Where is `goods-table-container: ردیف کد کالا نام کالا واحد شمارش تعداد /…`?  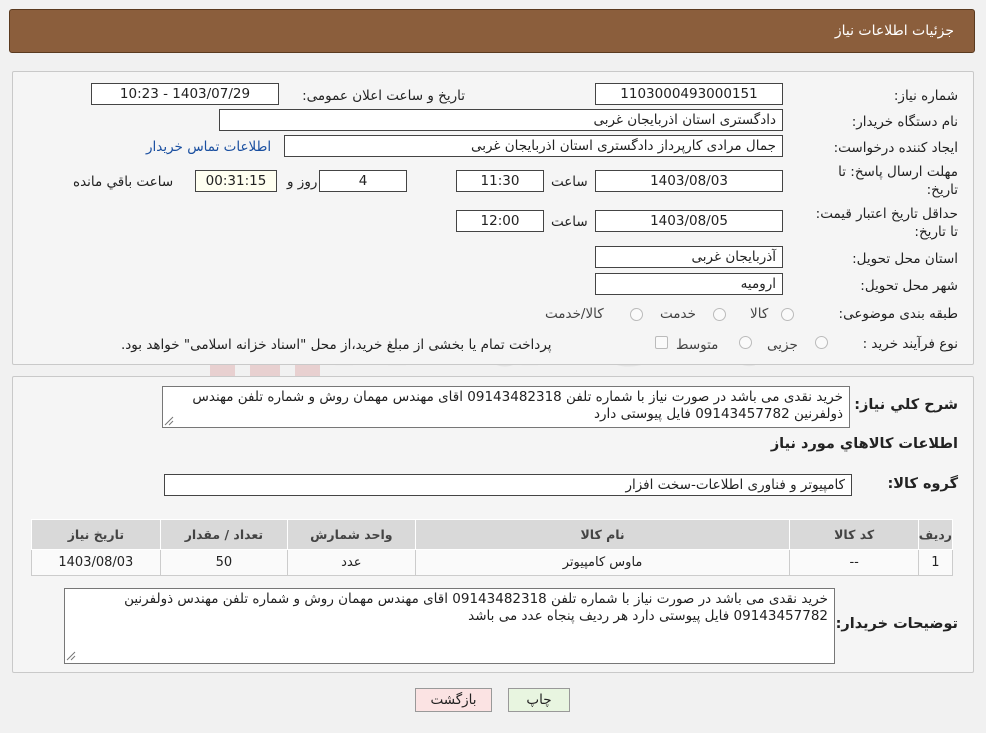 goods-table-container: ردیف کد کالا نام کالا واحد شمارش تعداد /… is located at coordinates (492, 547).